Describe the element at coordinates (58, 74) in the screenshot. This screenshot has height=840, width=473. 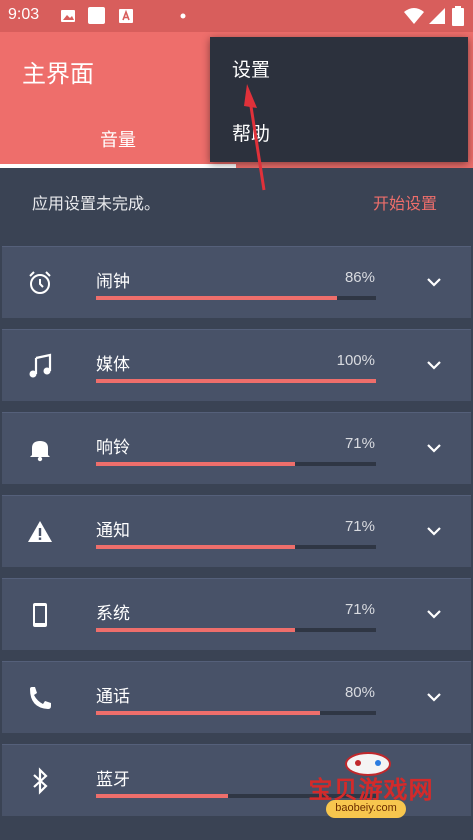
I see `page-title: 主界面` at that location.